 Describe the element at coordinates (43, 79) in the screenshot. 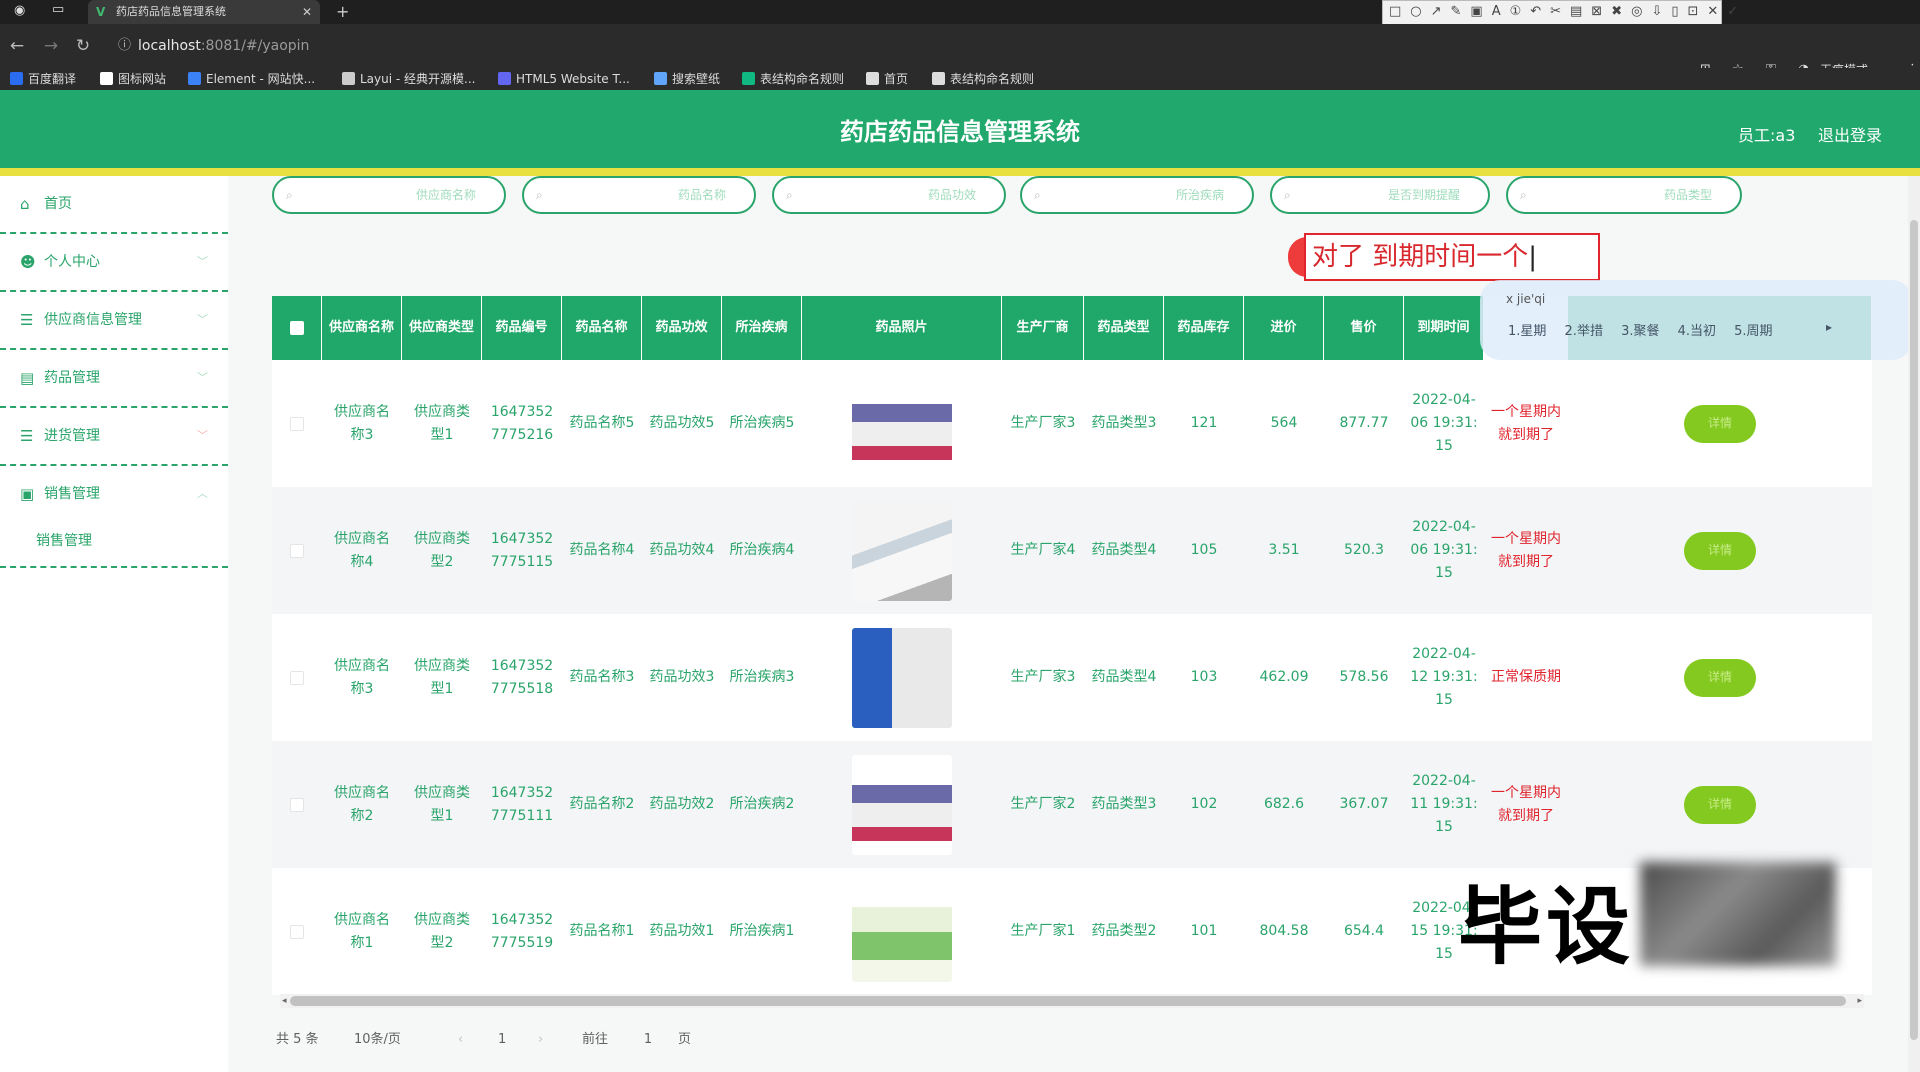

I see `bookmark-item: 百度翻译` at that location.